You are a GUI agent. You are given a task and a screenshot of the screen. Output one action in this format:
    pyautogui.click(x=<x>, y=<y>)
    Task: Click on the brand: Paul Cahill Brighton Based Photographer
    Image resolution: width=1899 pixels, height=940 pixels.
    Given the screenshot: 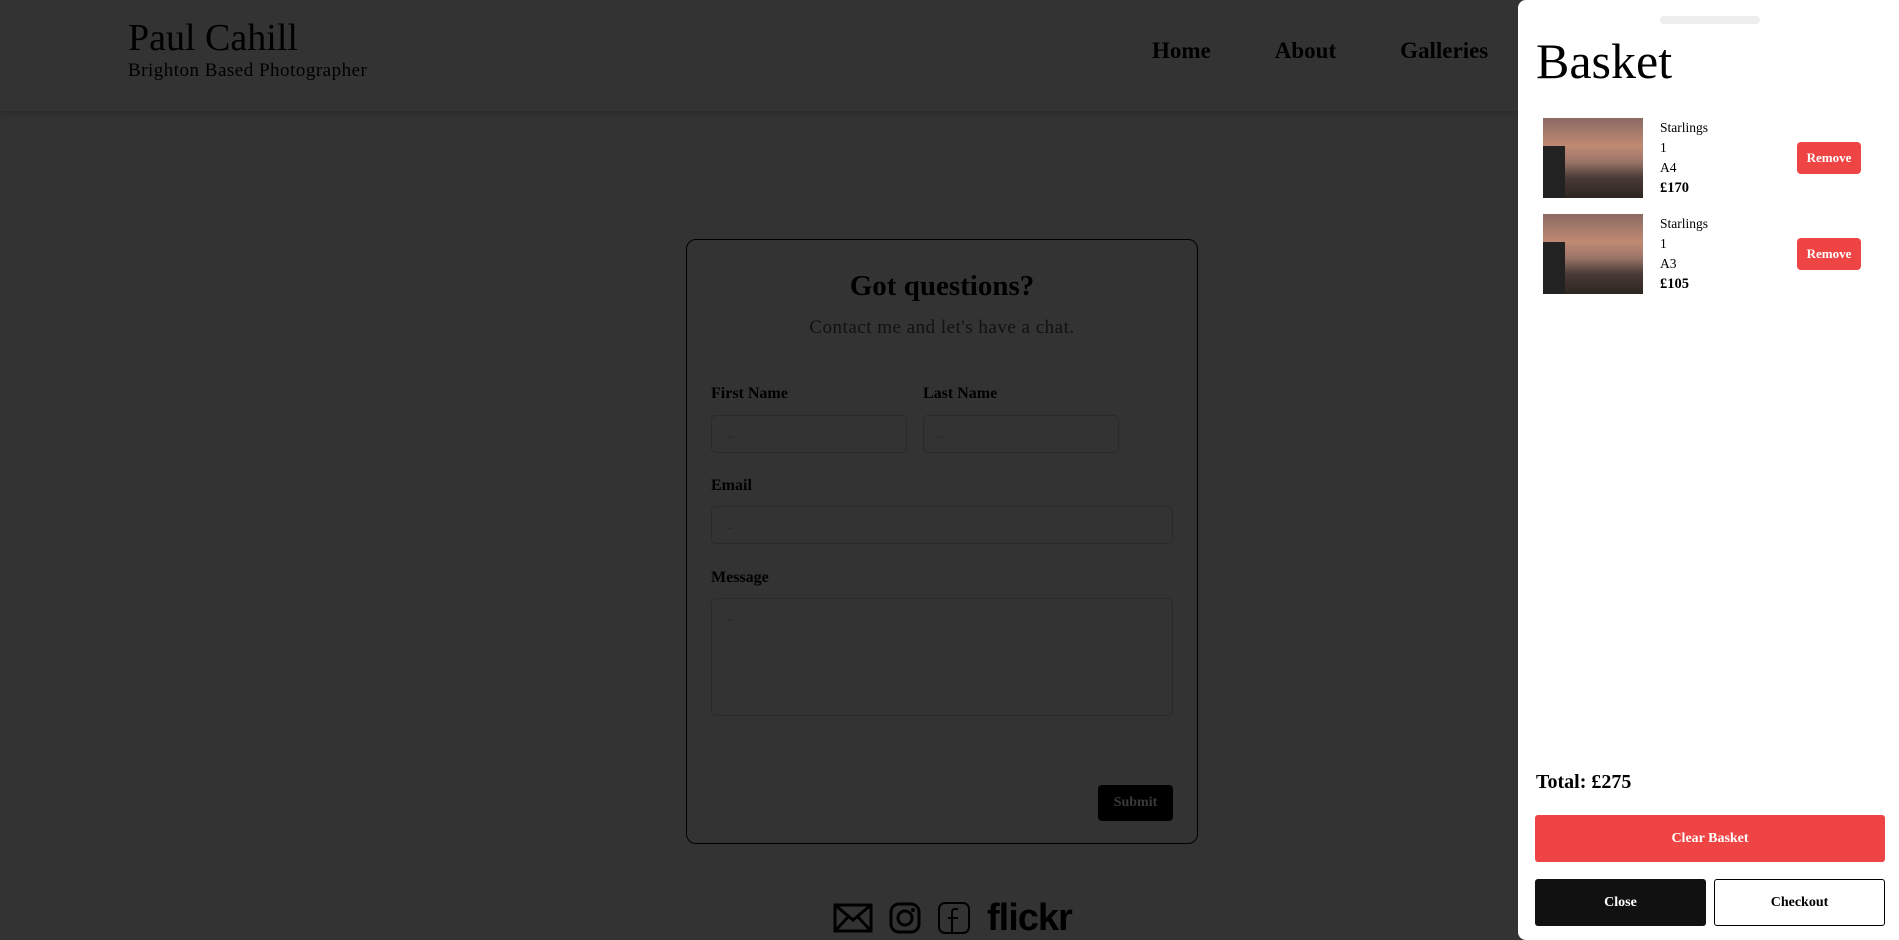 What is the action you would take?
    pyautogui.click(x=247, y=49)
    